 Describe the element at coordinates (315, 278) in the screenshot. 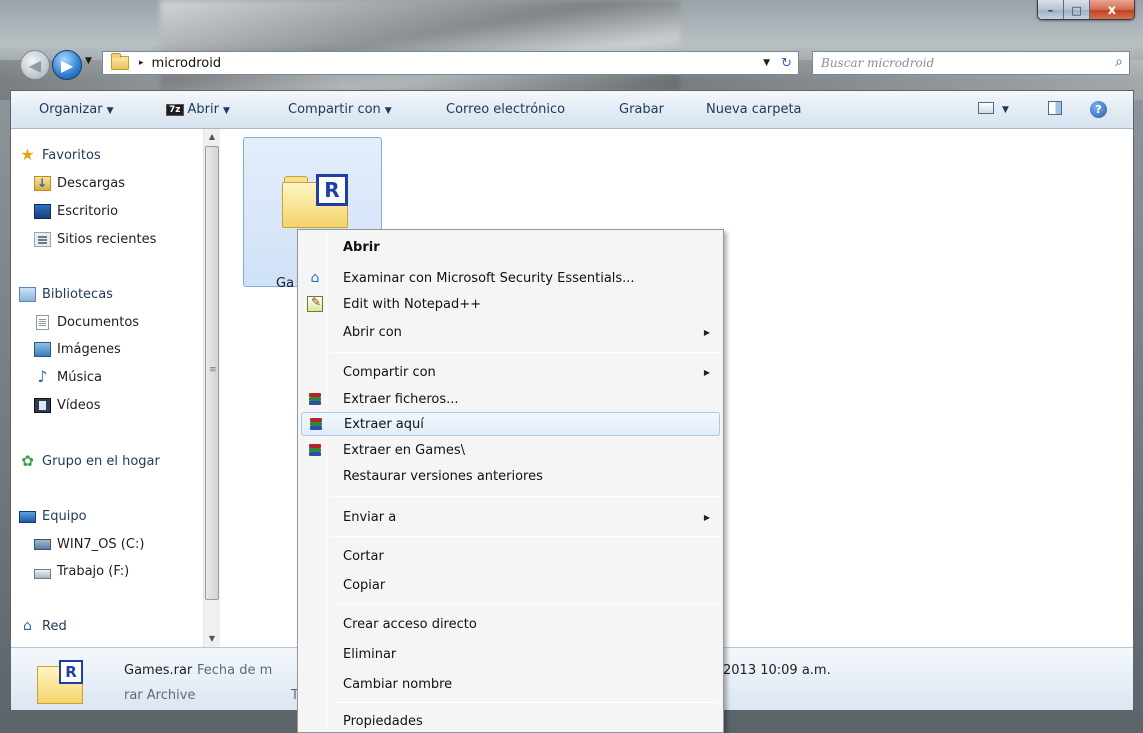

I see `security-essentials-icon: ⌂` at that location.